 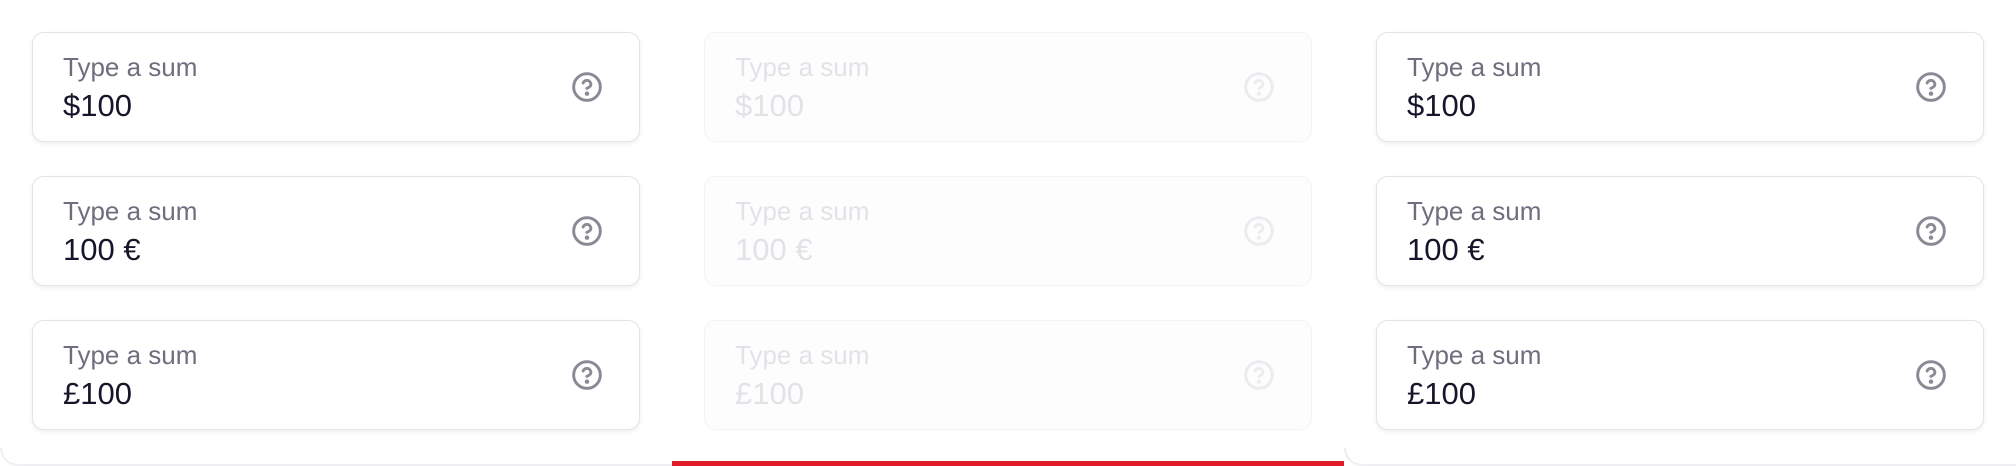 What do you see at coordinates (1008, 463) in the screenshot?
I see `active-indicator-bar` at bounding box center [1008, 463].